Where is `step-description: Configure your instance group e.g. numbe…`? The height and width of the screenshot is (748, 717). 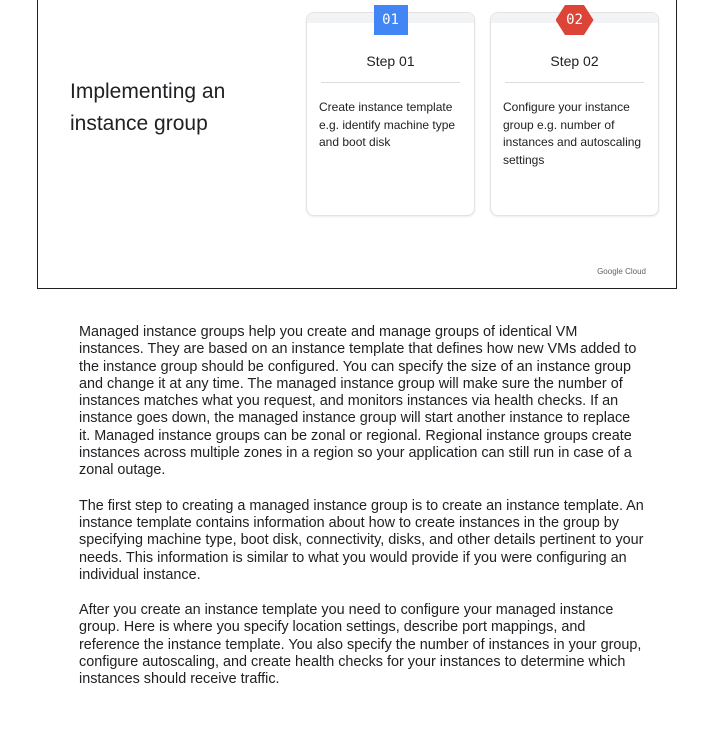 step-description: Configure your instance group e.g. numbe… is located at coordinates (572, 133).